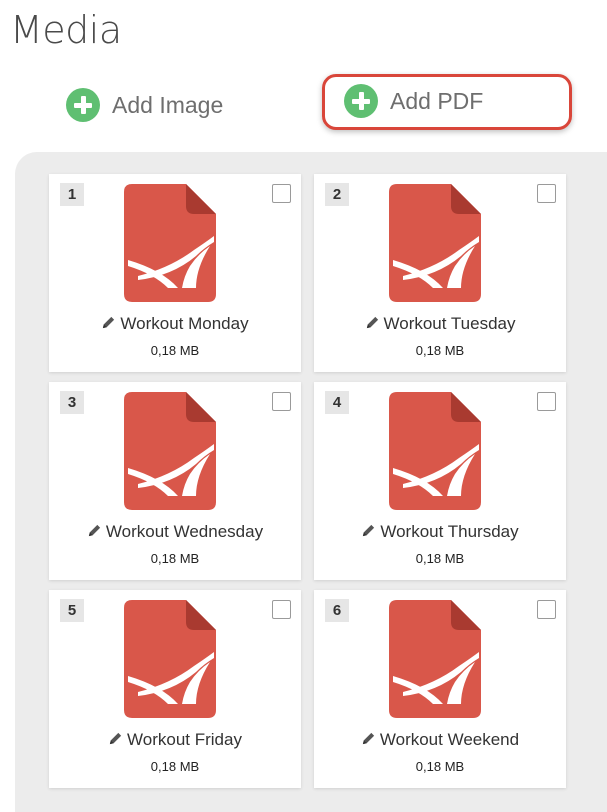 The height and width of the screenshot is (812, 607). I want to click on media-tile-5: 5 Workout Friday 0,18 MB, so click(175, 689).